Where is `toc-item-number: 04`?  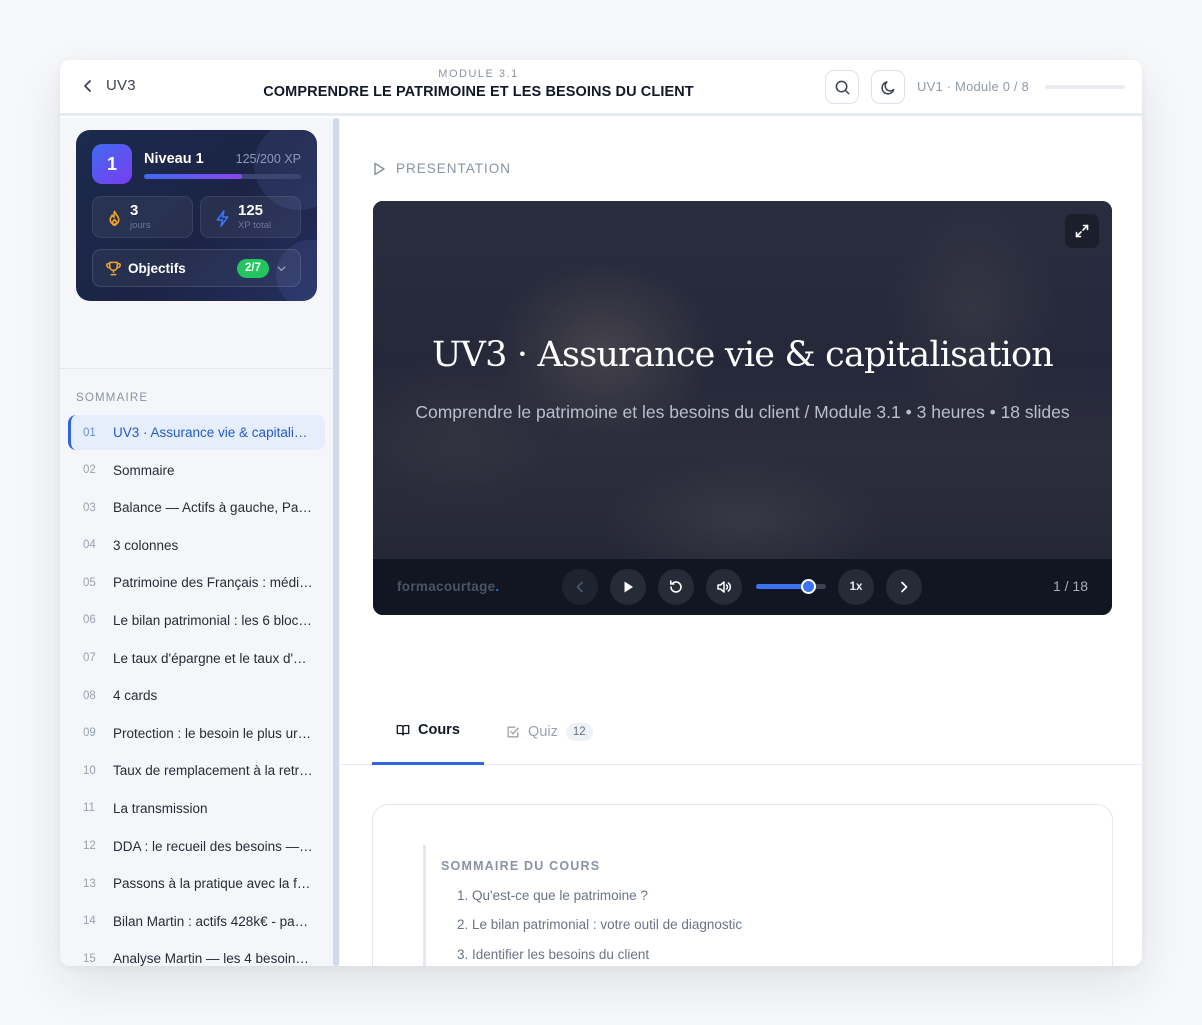 toc-item-number: 04 is located at coordinates (89, 545).